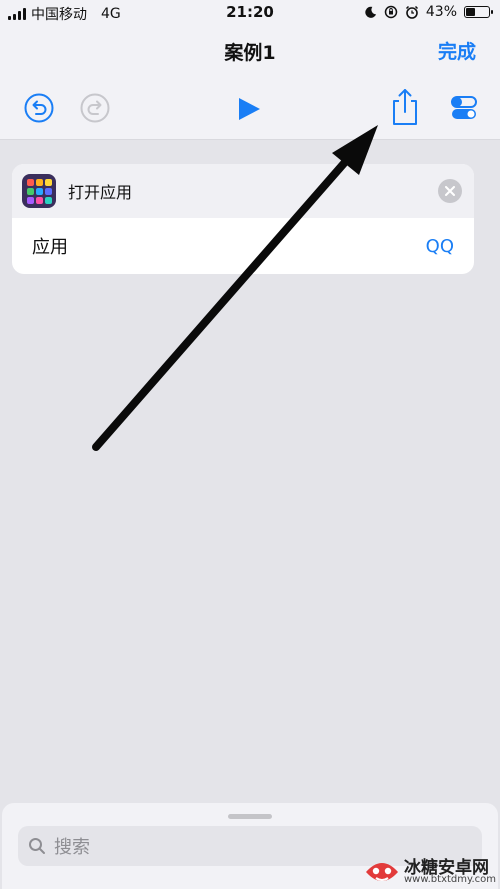 The height and width of the screenshot is (889, 500). What do you see at coordinates (37, 846) in the screenshot?
I see `search-icon` at bounding box center [37, 846].